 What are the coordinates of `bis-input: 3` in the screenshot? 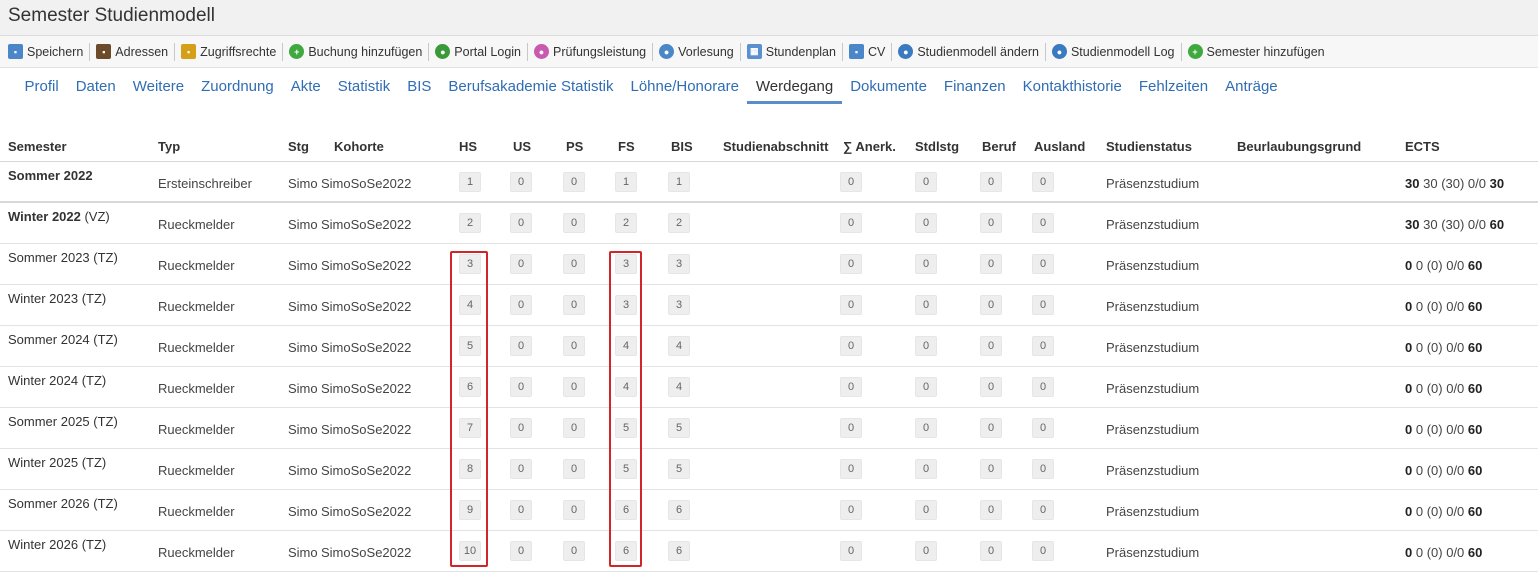 It's located at (679, 264).